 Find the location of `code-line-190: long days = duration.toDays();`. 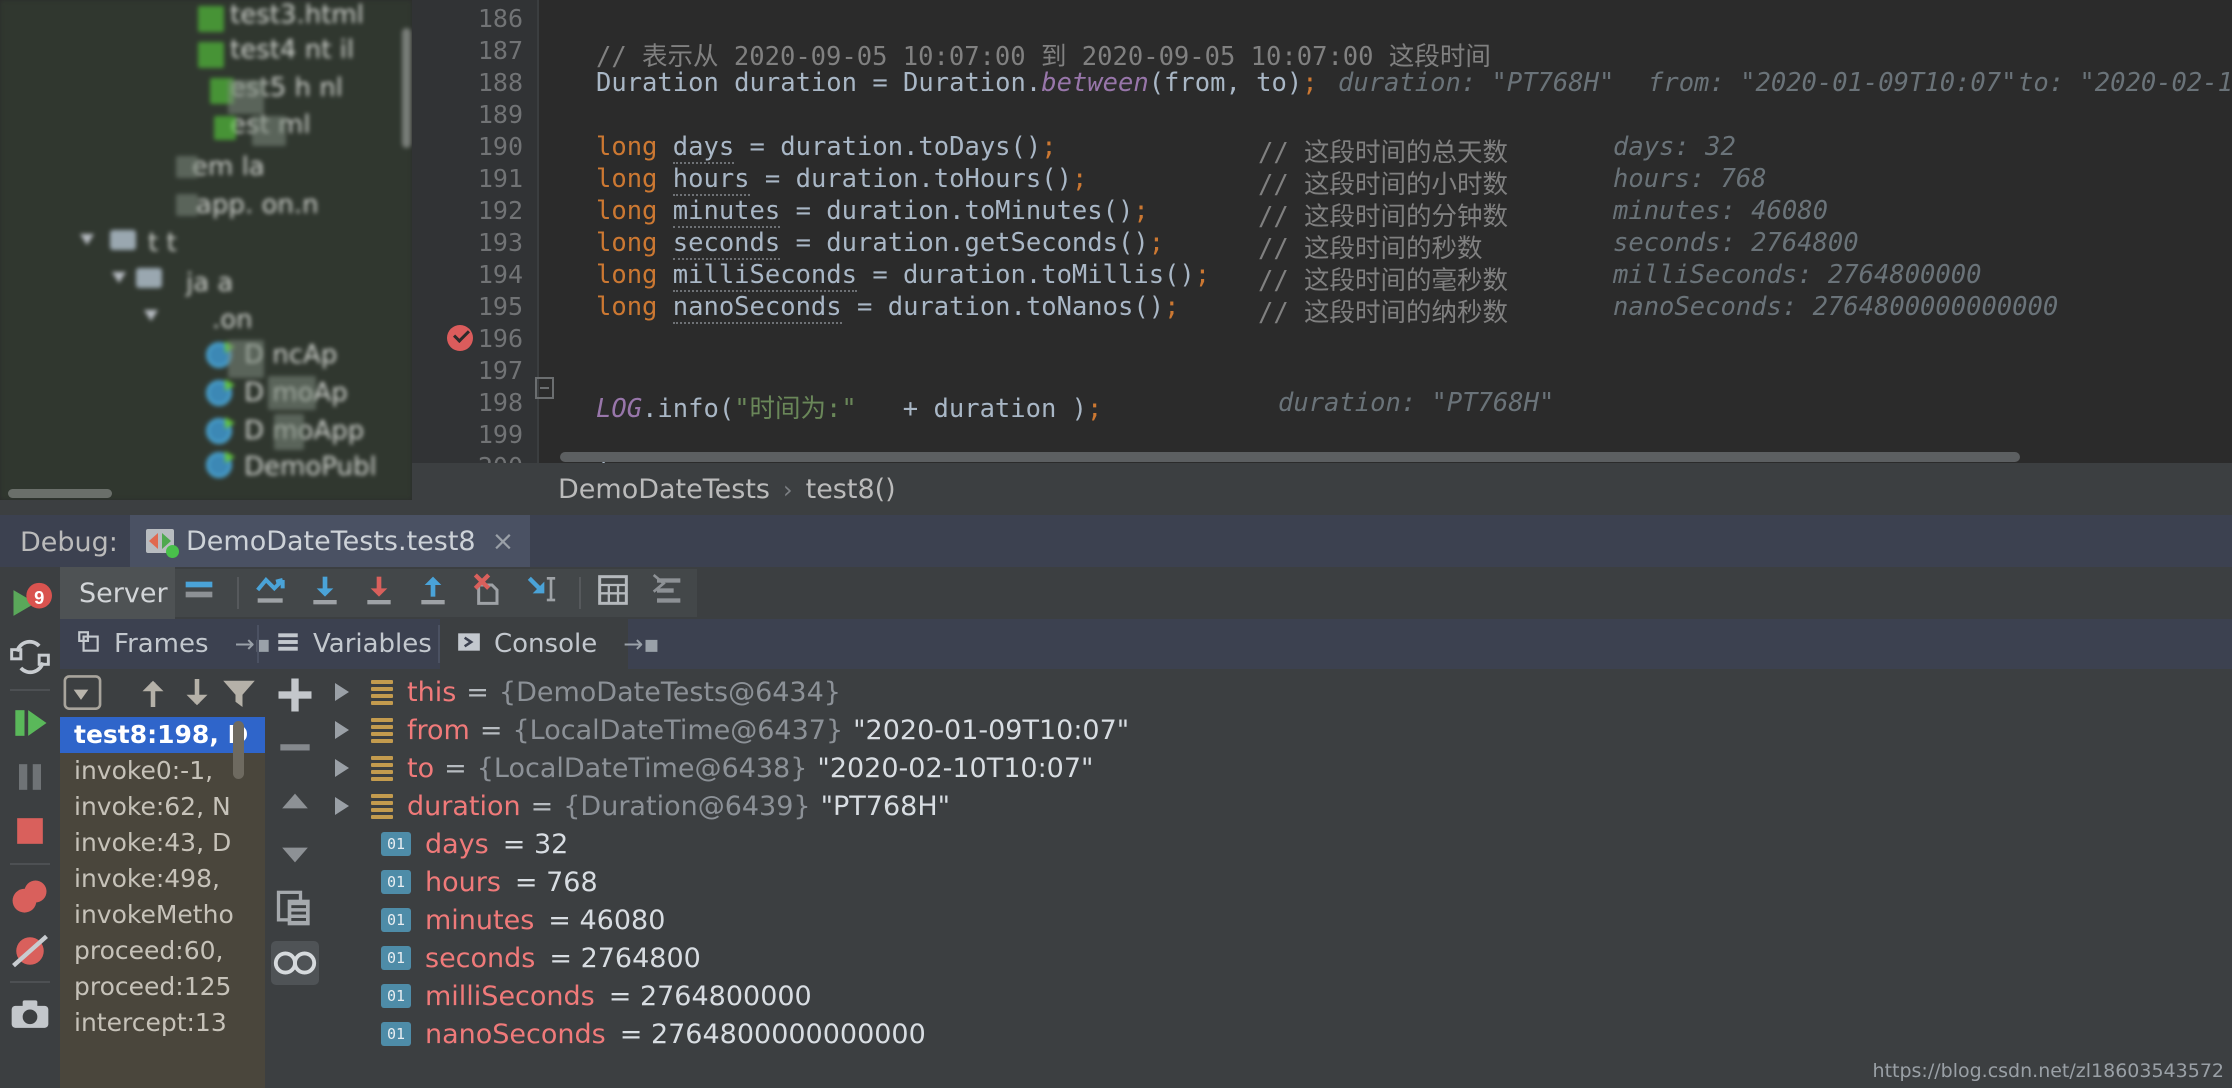

code-line-190: long days = duration.toDays(); is located at coordinates (826, 148).